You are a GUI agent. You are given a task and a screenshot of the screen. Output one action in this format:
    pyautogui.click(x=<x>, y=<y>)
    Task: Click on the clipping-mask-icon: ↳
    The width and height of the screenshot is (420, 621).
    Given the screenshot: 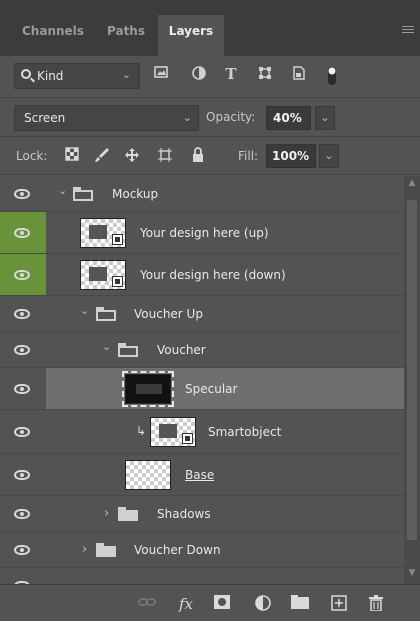 What is the action you would take?
    pyautogui.click(x=141, y=431)
    